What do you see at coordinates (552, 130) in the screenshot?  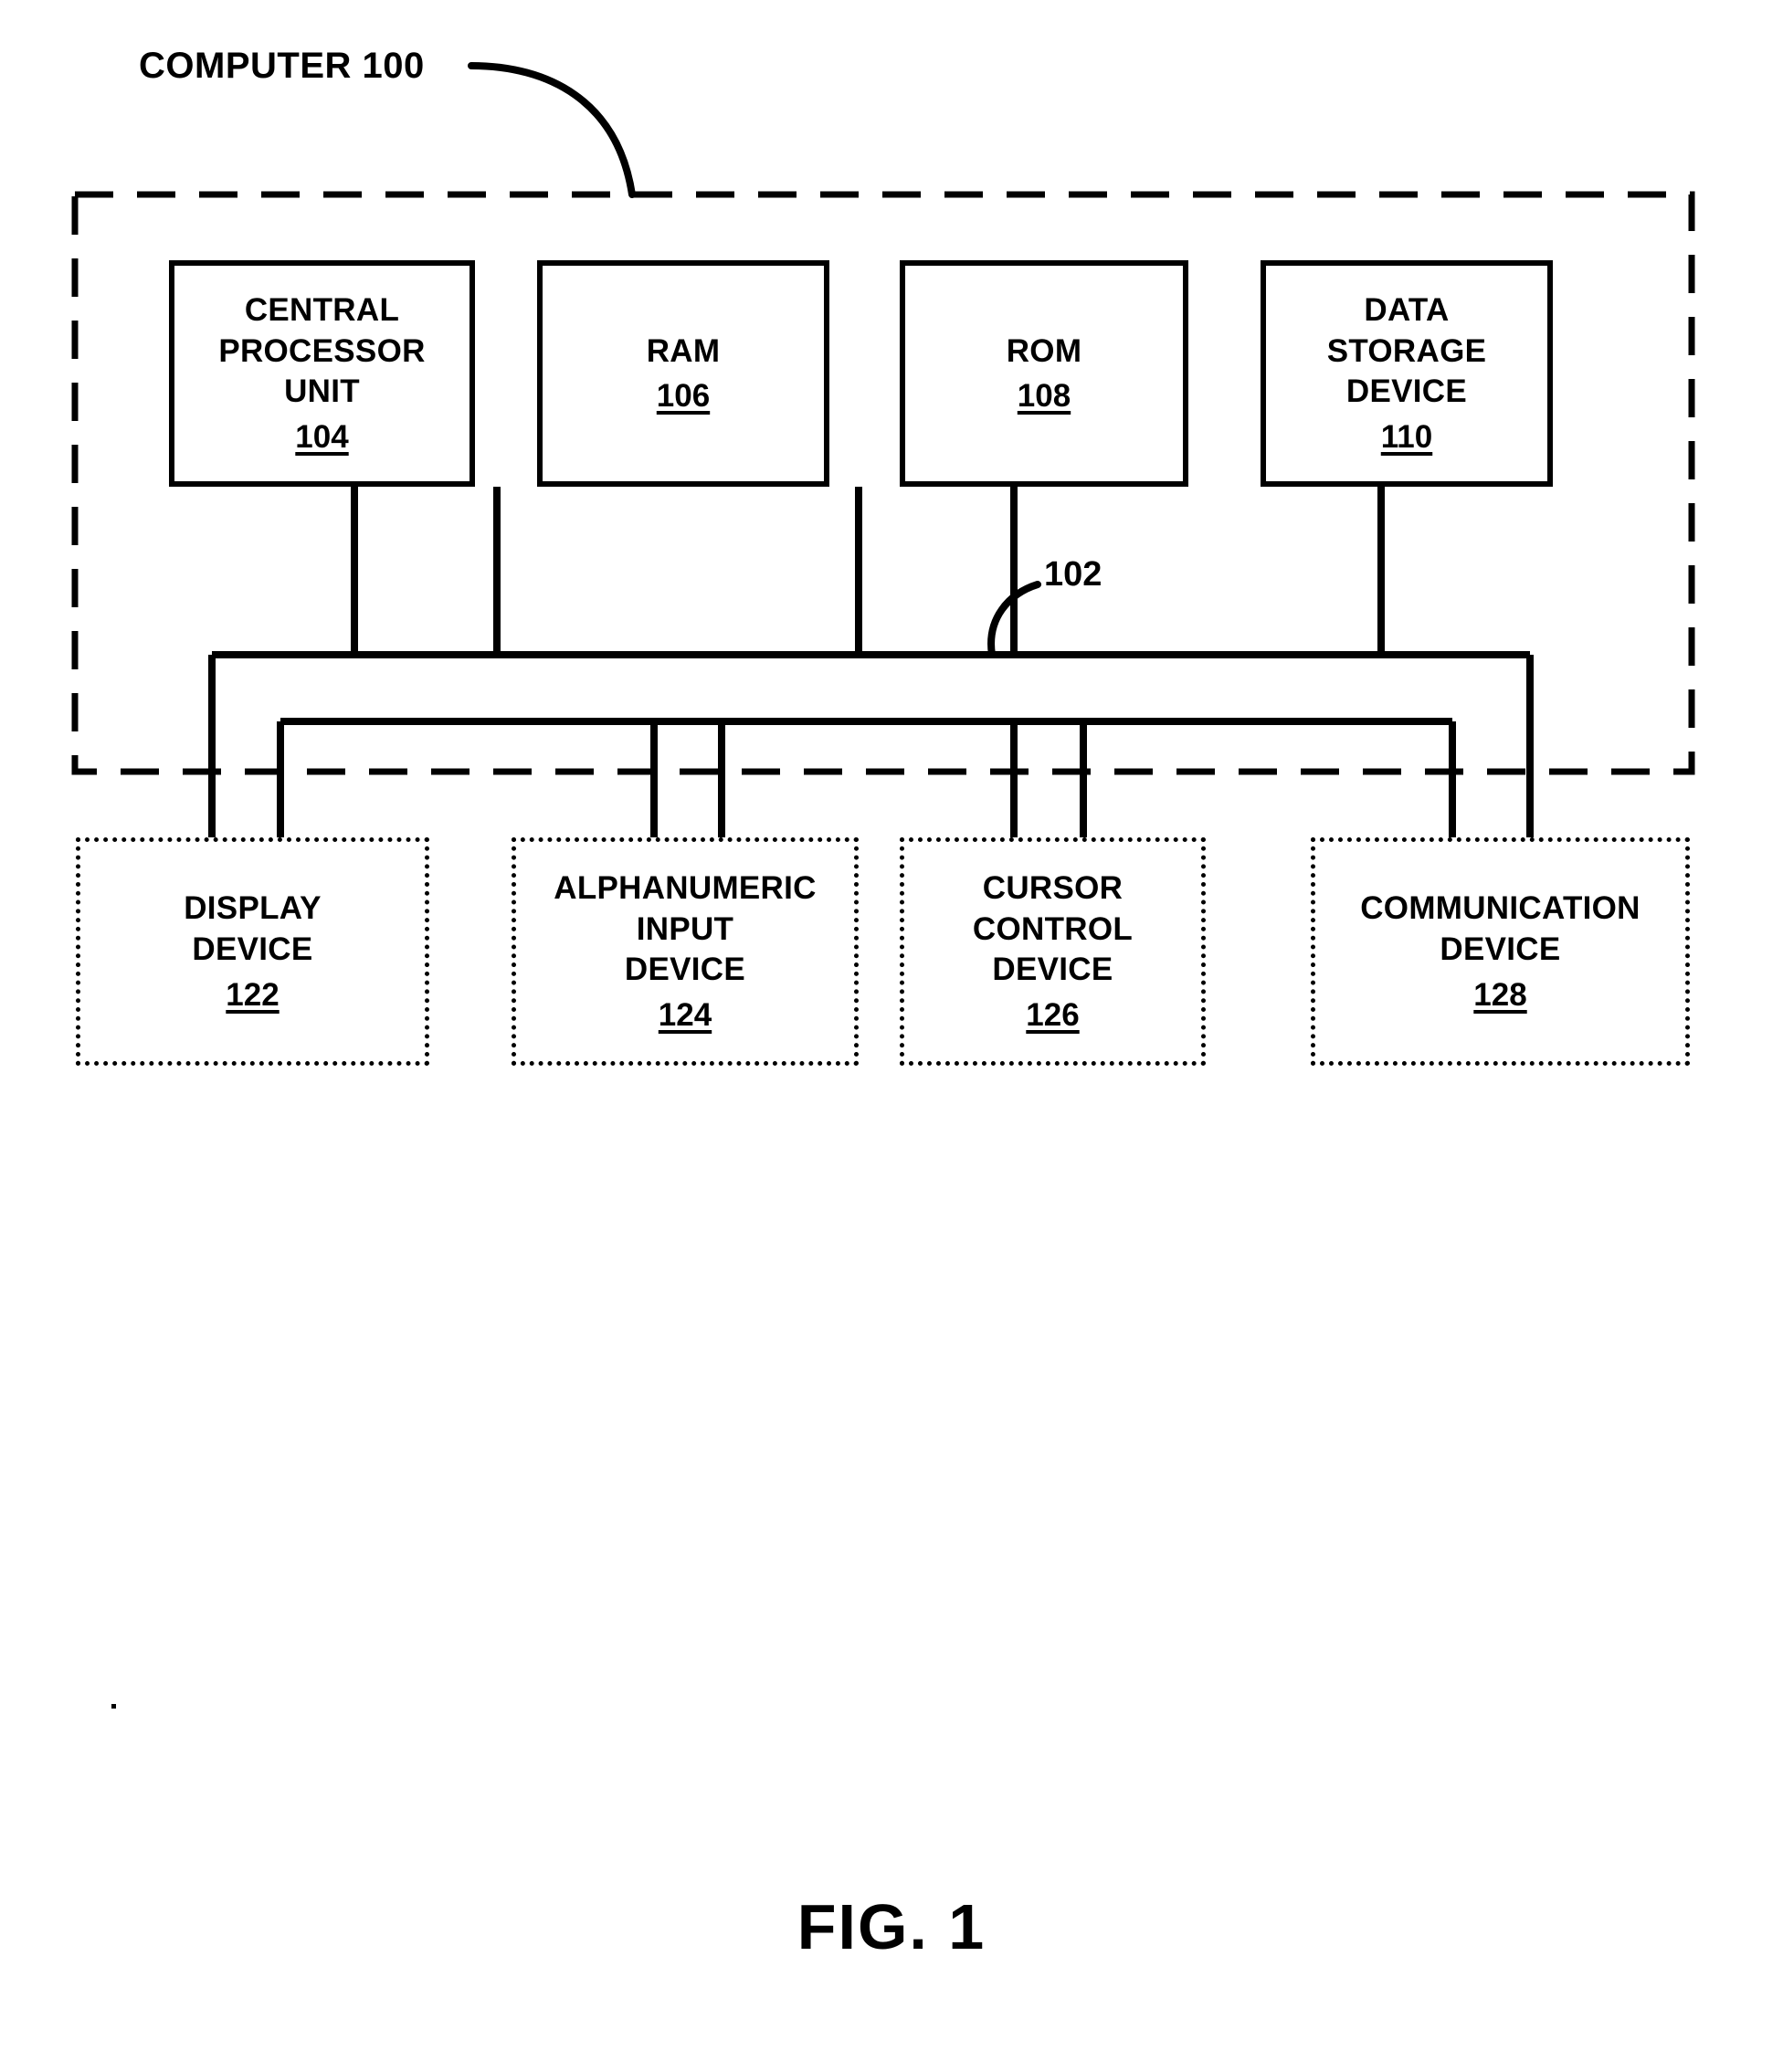 I see `computer-label-leader-line` at bounding box center [552, 130].